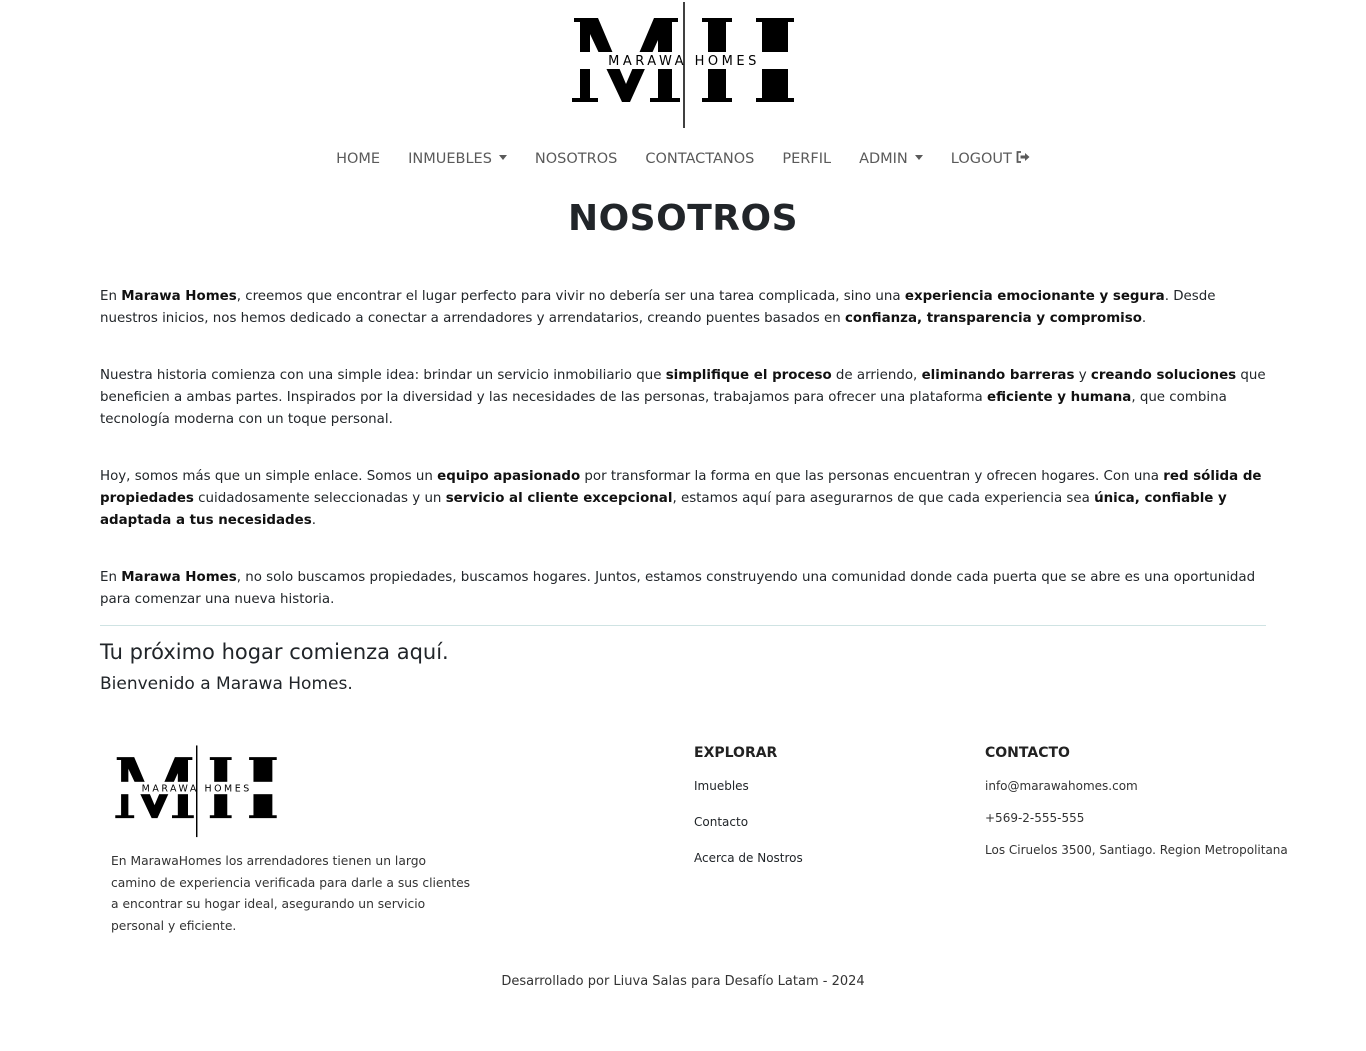 The width and height of the screenshot is (1366, 1051). I want to click on emphasis-text: servicio al cliente excepcional, so click(559, 498).